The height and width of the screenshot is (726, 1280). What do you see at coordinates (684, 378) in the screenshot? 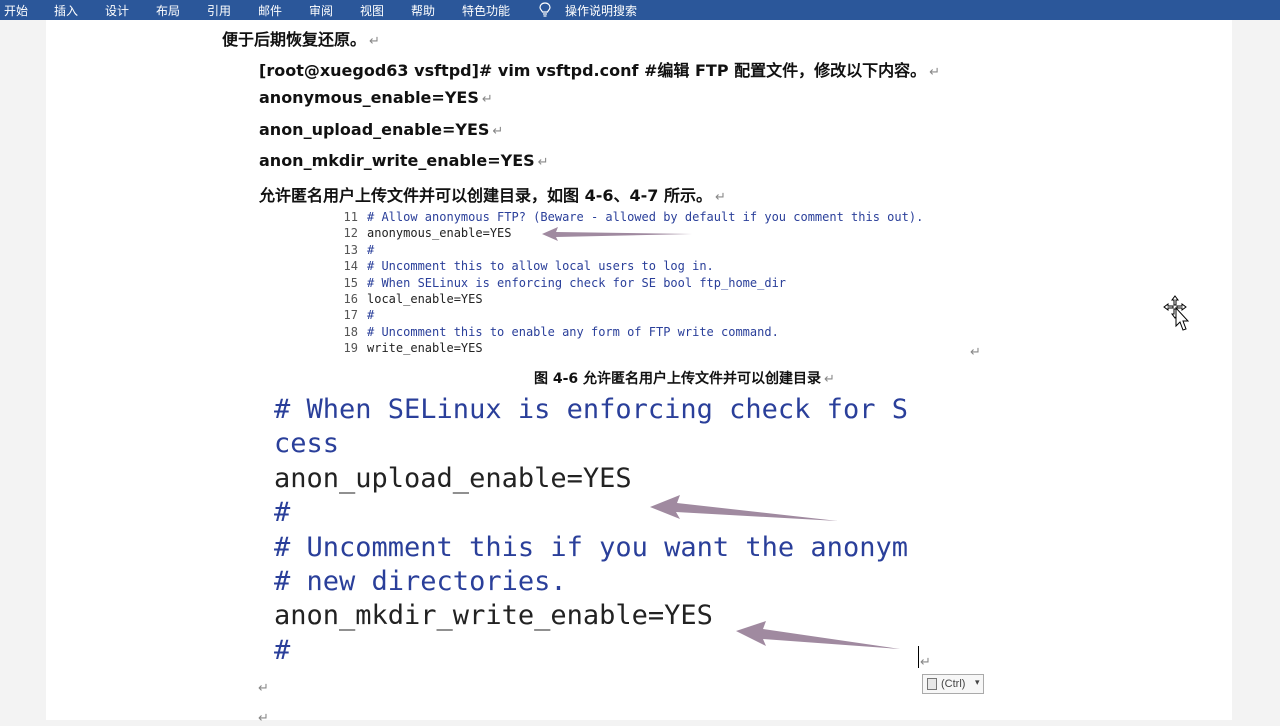
I see `figure-caption: 图 4-6 允许匿名用户上传文件并可以创建目录 ↵` at bounding box center [684, 378].